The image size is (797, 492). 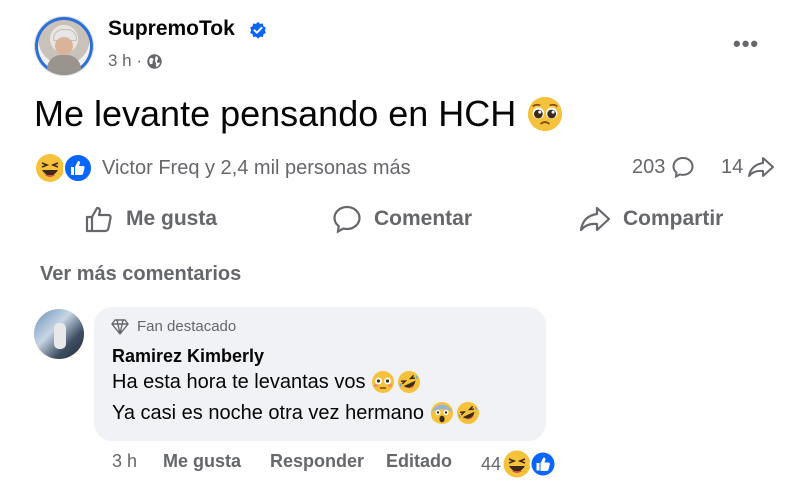 I want to click on comment-author: Ramirez Kimberly, so click(x=188, y=356).